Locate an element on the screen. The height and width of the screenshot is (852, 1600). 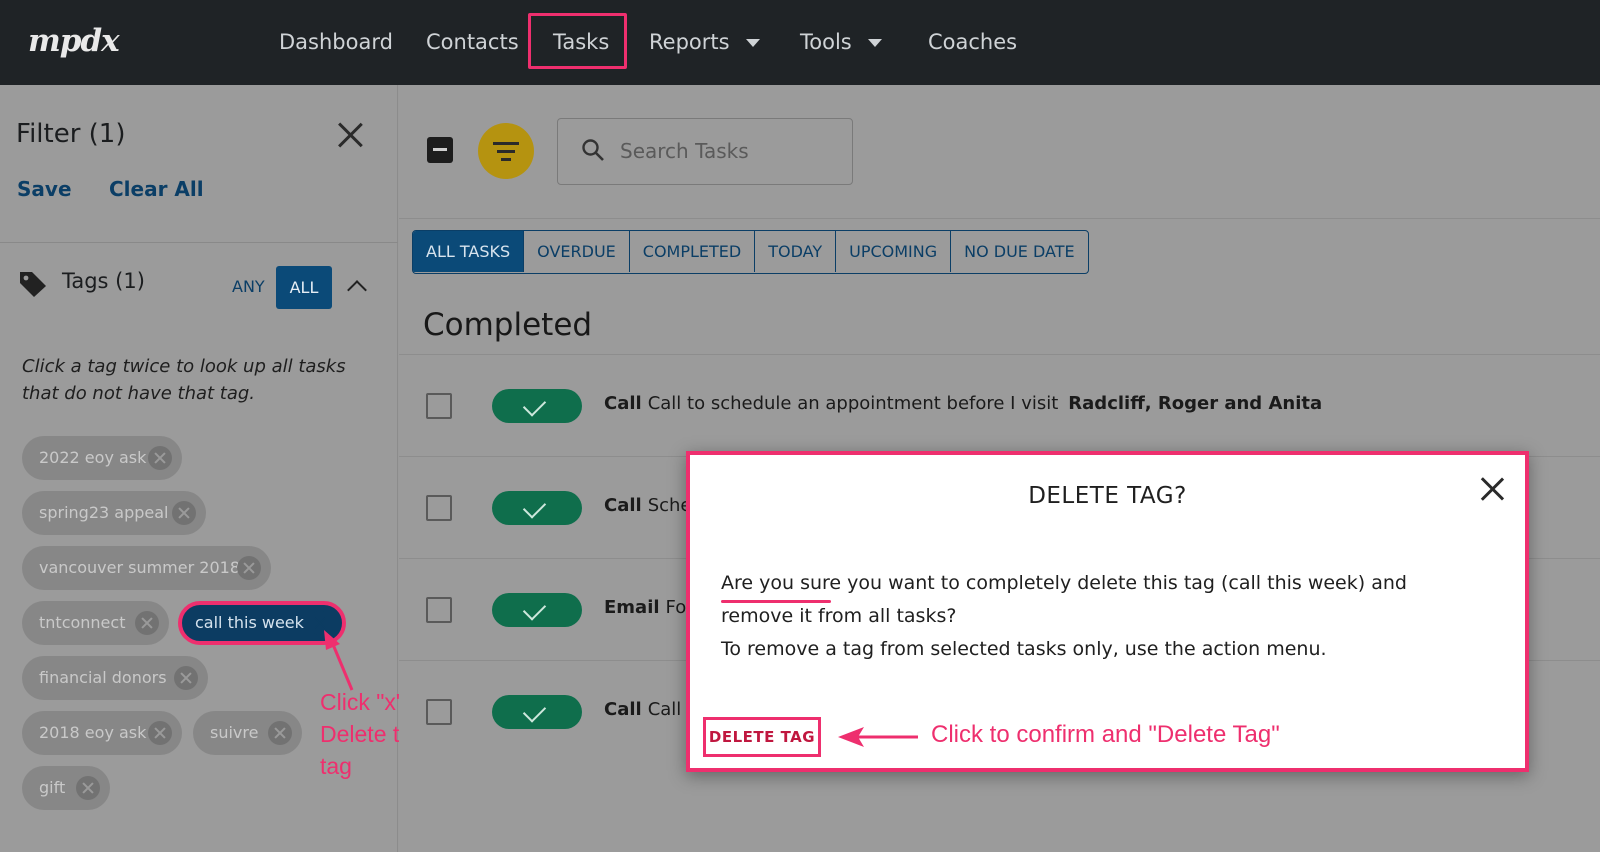
tags-all-toggle: ALL is located at coordinates (304, 287).